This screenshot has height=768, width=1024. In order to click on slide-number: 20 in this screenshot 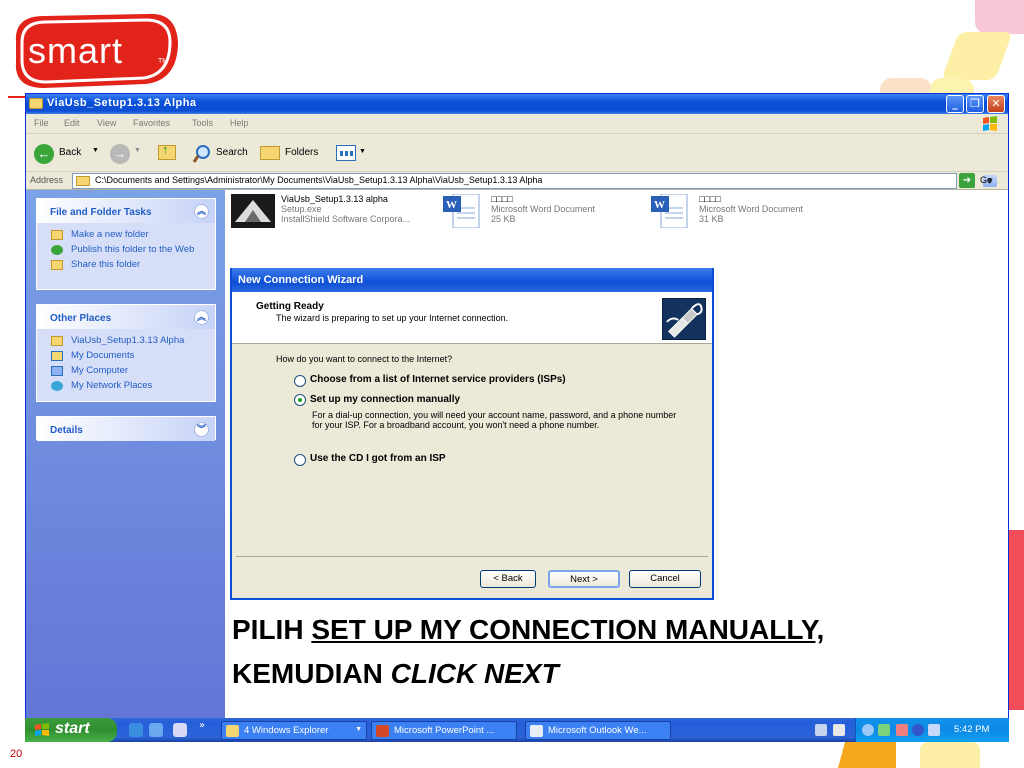, I will do `click(16, 754)`.